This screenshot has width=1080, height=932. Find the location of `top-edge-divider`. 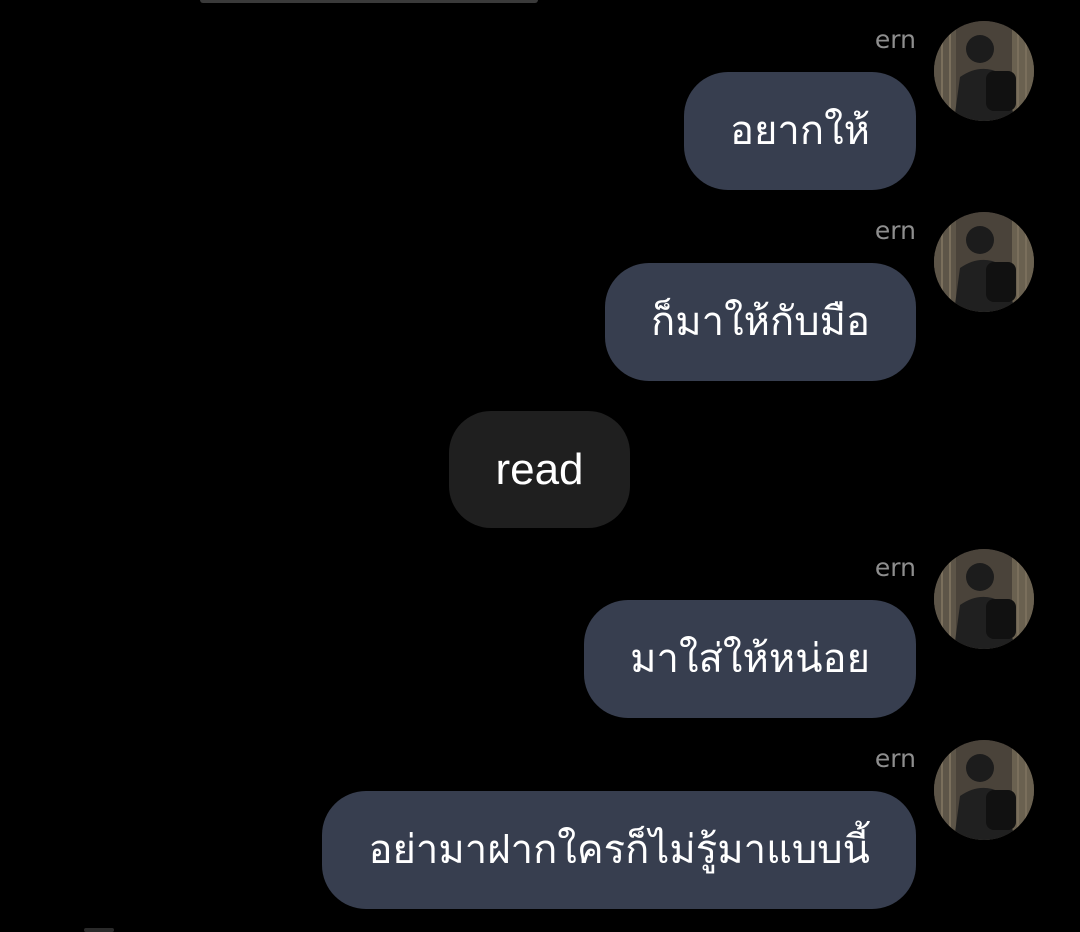

top-edge-divider is located at coordinates (369, 1).